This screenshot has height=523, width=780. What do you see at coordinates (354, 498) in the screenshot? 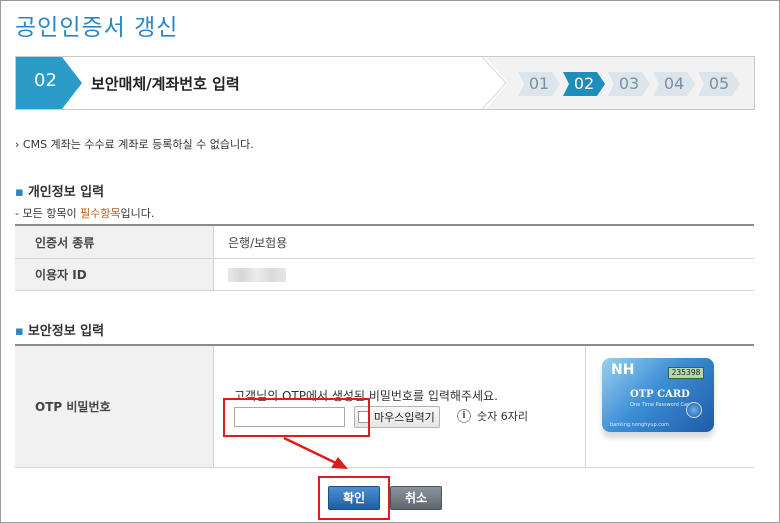
I see `confirm-button: 확인` at bounding box center [354, 498].